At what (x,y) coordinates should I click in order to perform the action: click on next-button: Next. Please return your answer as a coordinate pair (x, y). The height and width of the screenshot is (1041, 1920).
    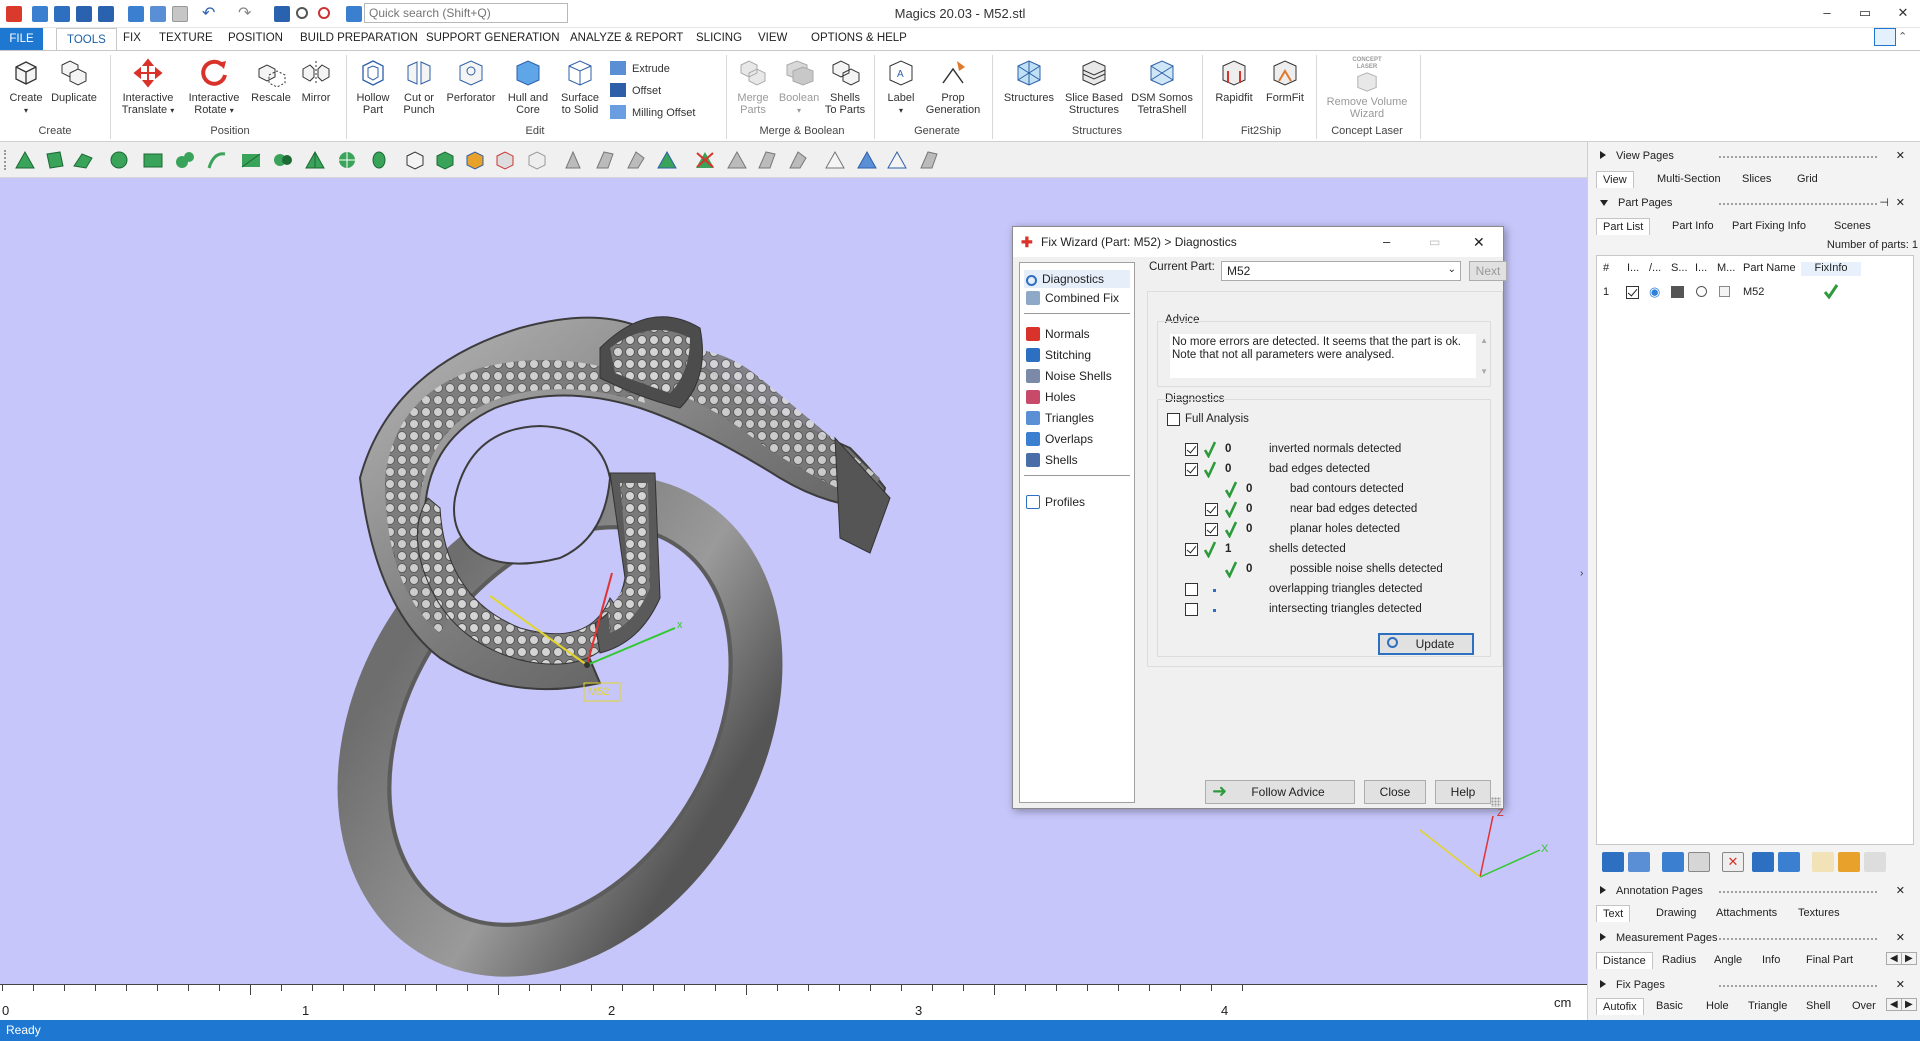
    Looking at the image, I should click on (1488, 271).